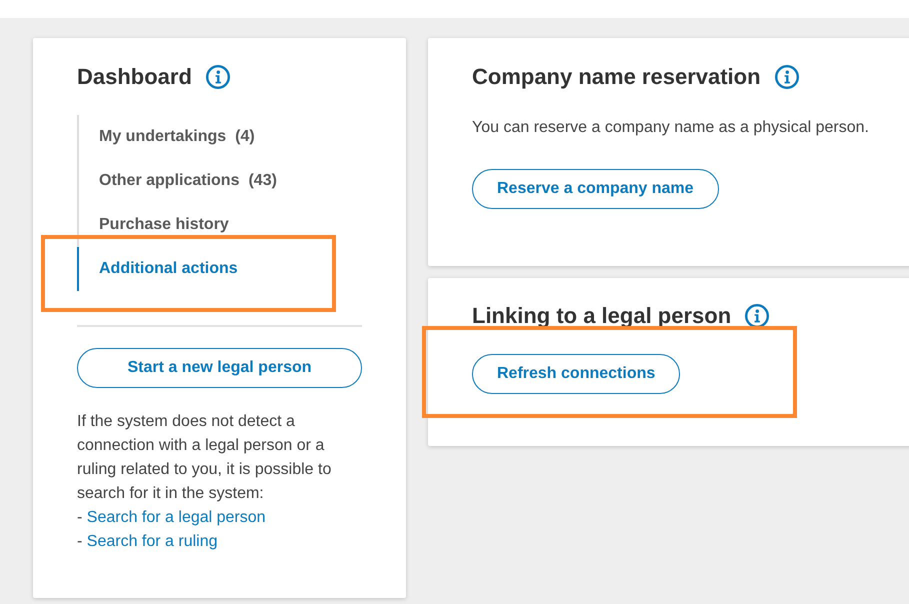 This screenshot has width=909, height=604. What do you see at coordinates (134, 77) in the screenshot?
I see `card-title: Dashboard` at bounding box center [134, 77].